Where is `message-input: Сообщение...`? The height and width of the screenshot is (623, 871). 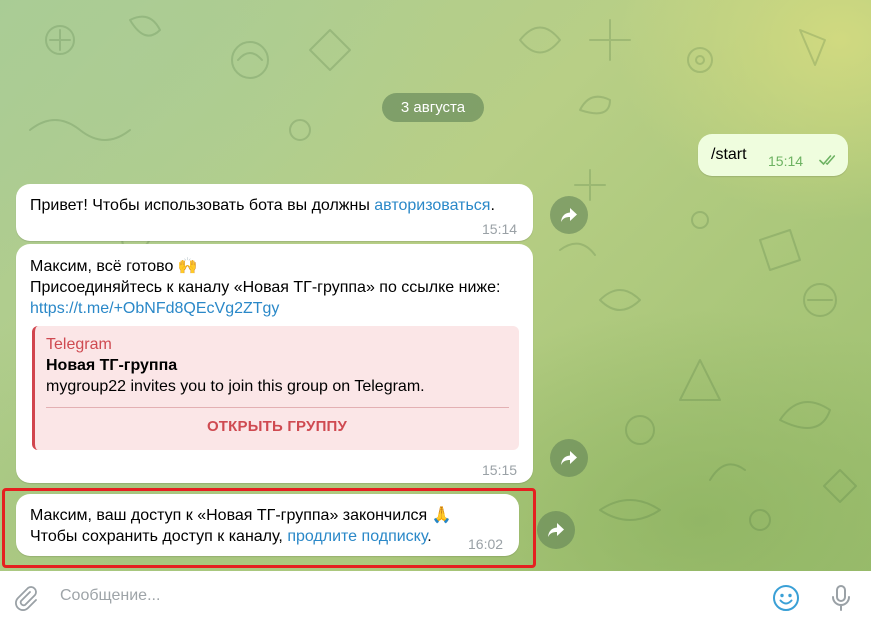
message-input: Сообщение... is located at coordinates (110, 596).